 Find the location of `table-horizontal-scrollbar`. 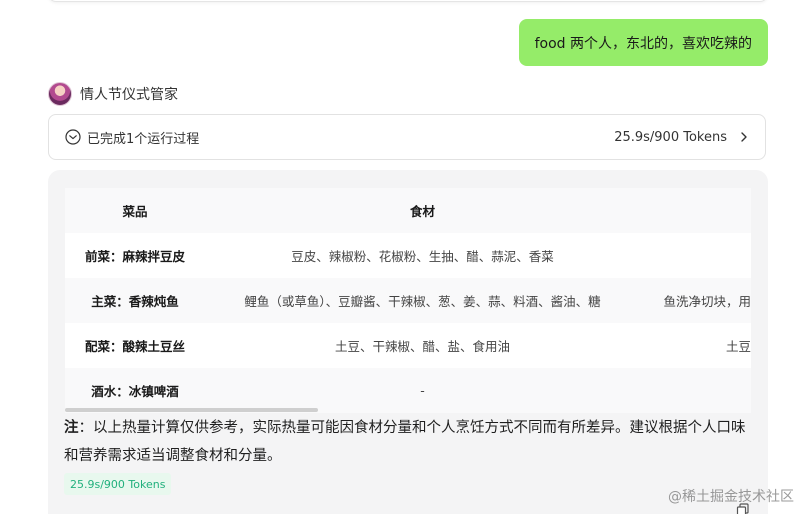

table-horizontal-scrollbar is located at coordinates (408, 410).